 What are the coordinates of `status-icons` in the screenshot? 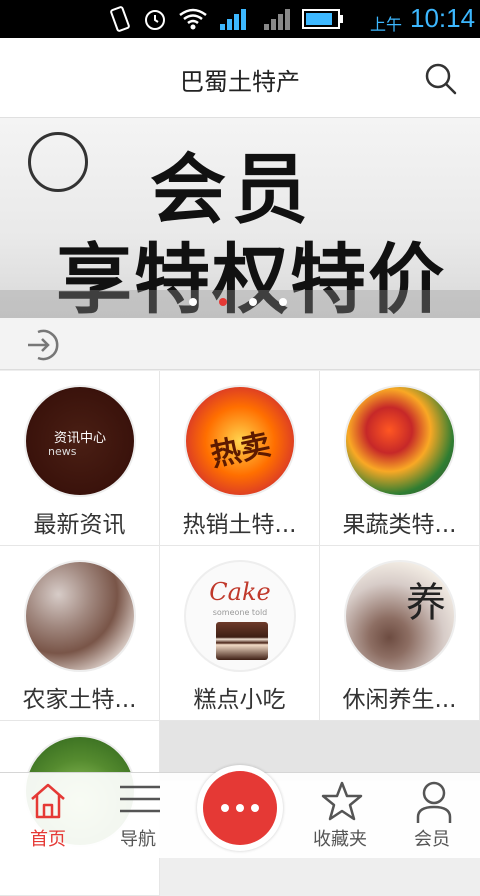 It's located at (226, 19).